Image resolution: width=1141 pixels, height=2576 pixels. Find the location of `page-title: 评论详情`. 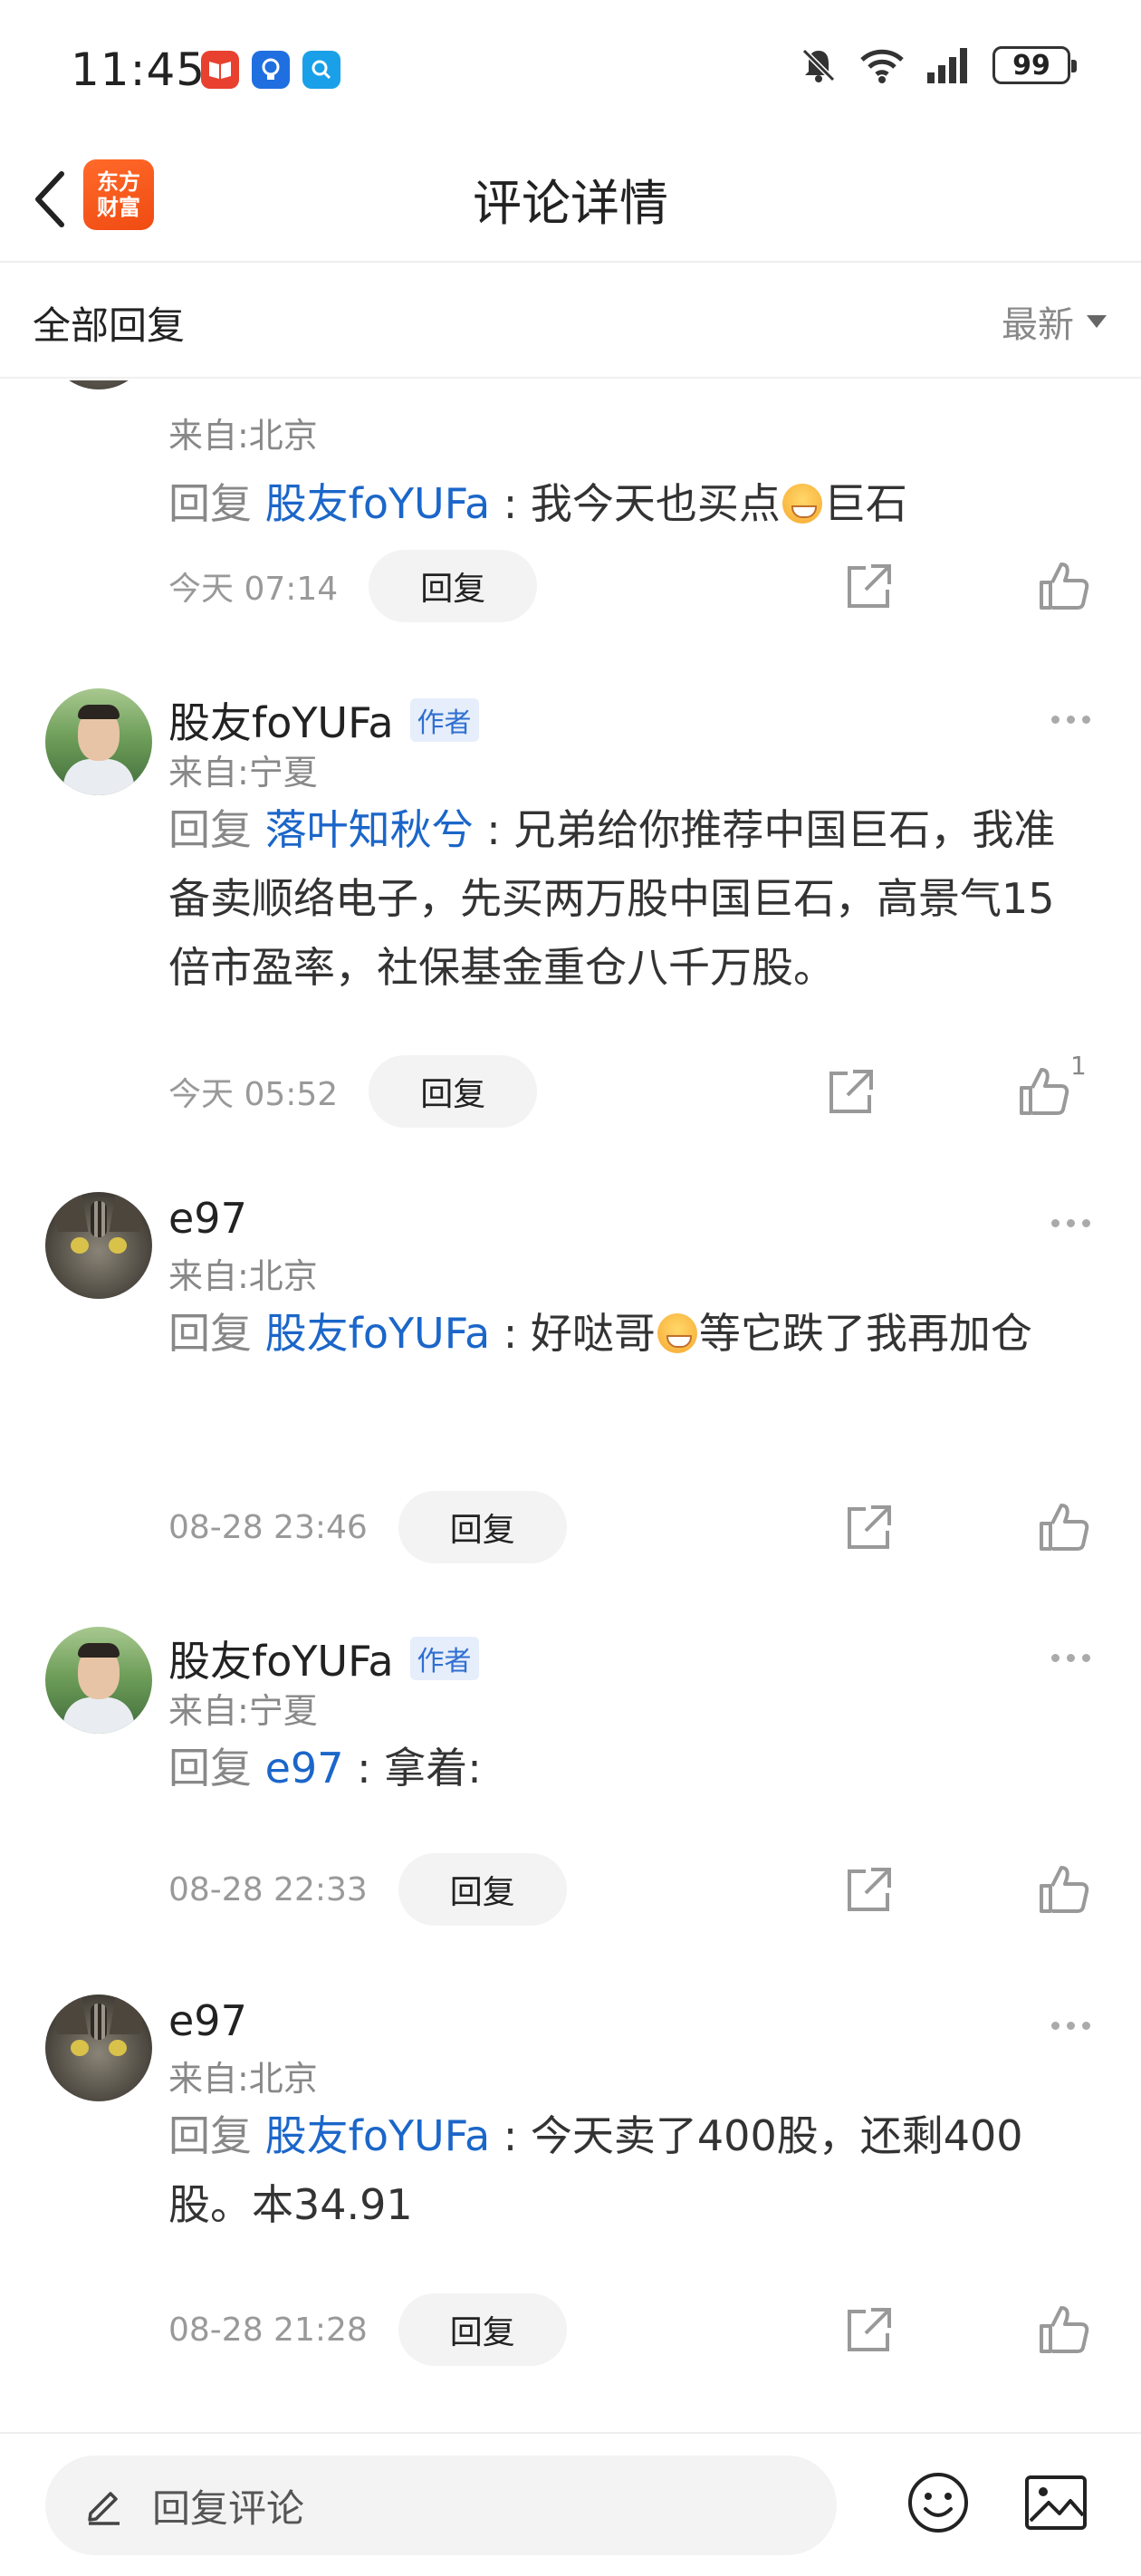

page-title: 评论详情 is located at coordinates (570, 203).